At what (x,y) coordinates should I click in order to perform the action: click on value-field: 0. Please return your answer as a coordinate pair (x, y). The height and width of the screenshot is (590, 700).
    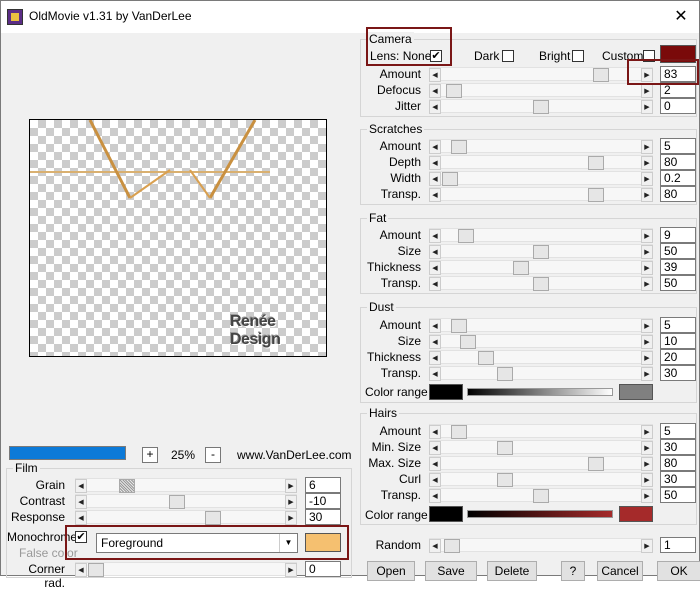
    Looking at the image, I should click on (678, 106).